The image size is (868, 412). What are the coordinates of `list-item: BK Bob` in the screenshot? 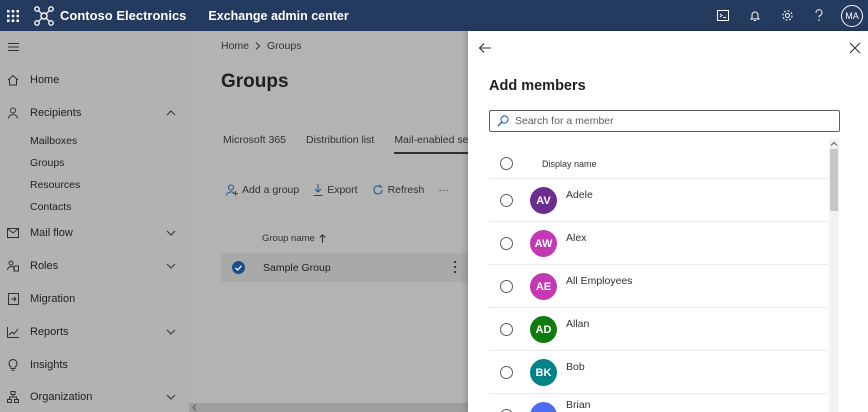 It's located at (658, 372).